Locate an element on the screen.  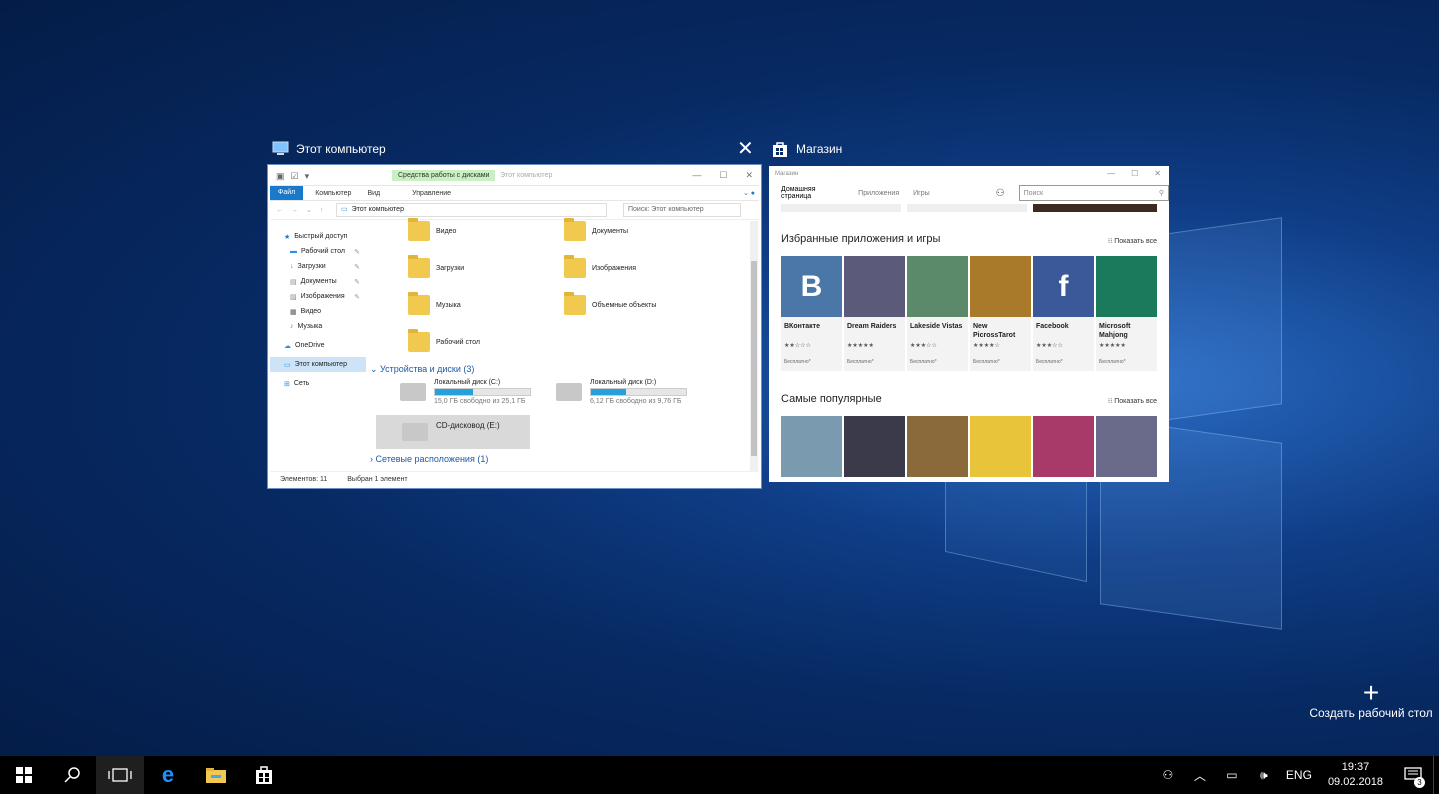
music-icon: ♪ is located at coordinates (292, 326).